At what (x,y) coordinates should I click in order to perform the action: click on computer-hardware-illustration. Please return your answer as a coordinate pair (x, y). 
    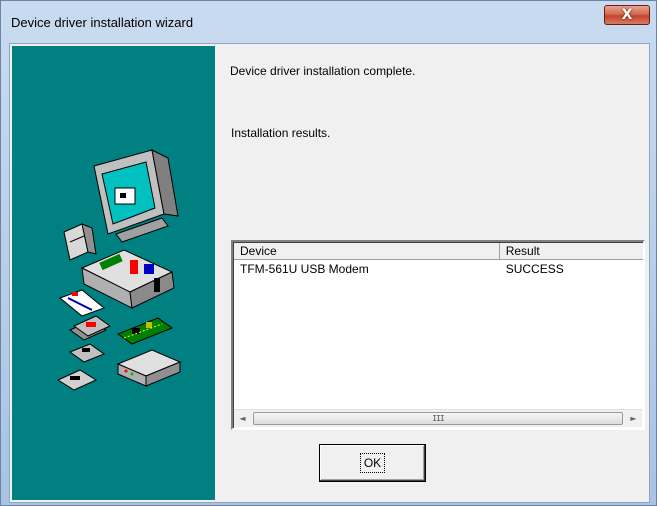
    Looking at the image, I should click on (119, 270).